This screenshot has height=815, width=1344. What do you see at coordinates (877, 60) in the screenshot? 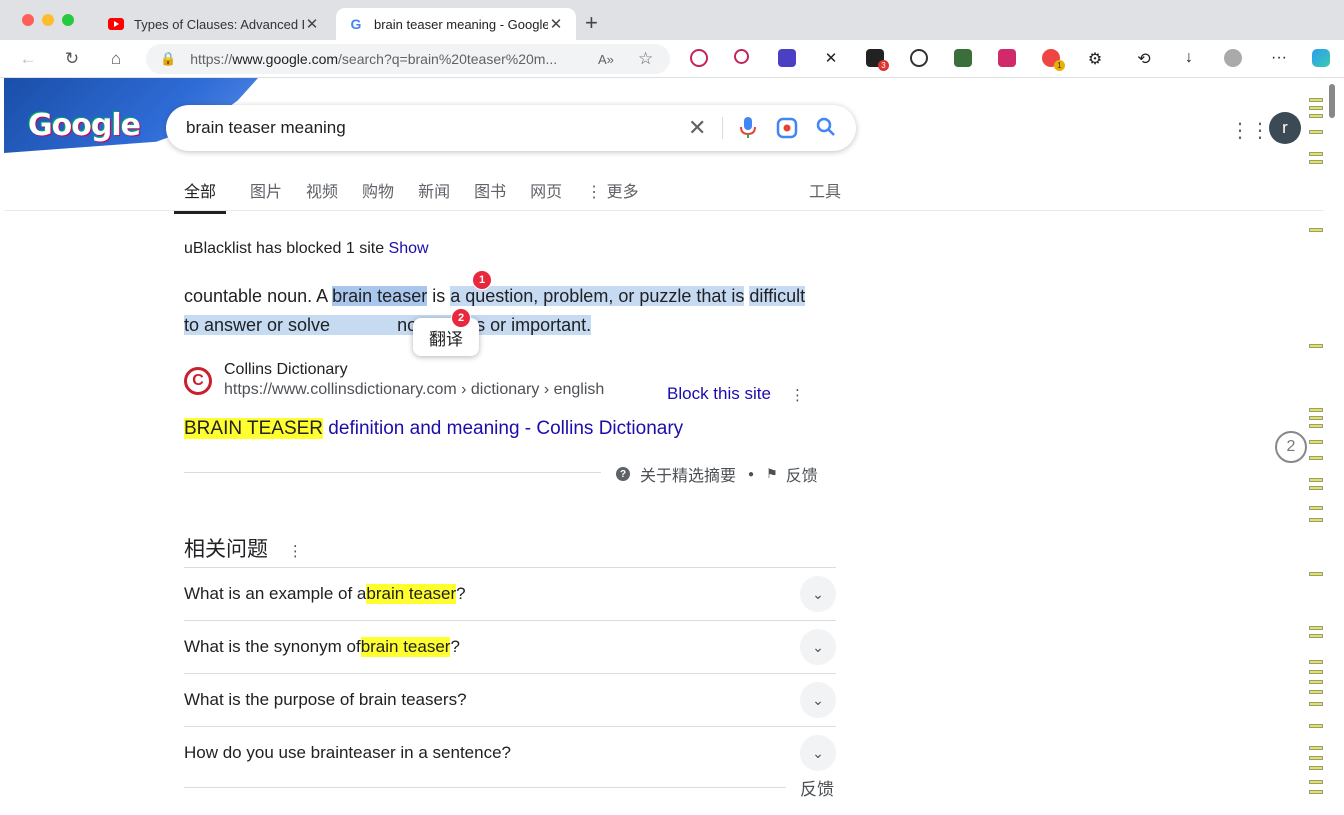
I see `extension-icon-dark: 3` at bounding box center [877, 60].